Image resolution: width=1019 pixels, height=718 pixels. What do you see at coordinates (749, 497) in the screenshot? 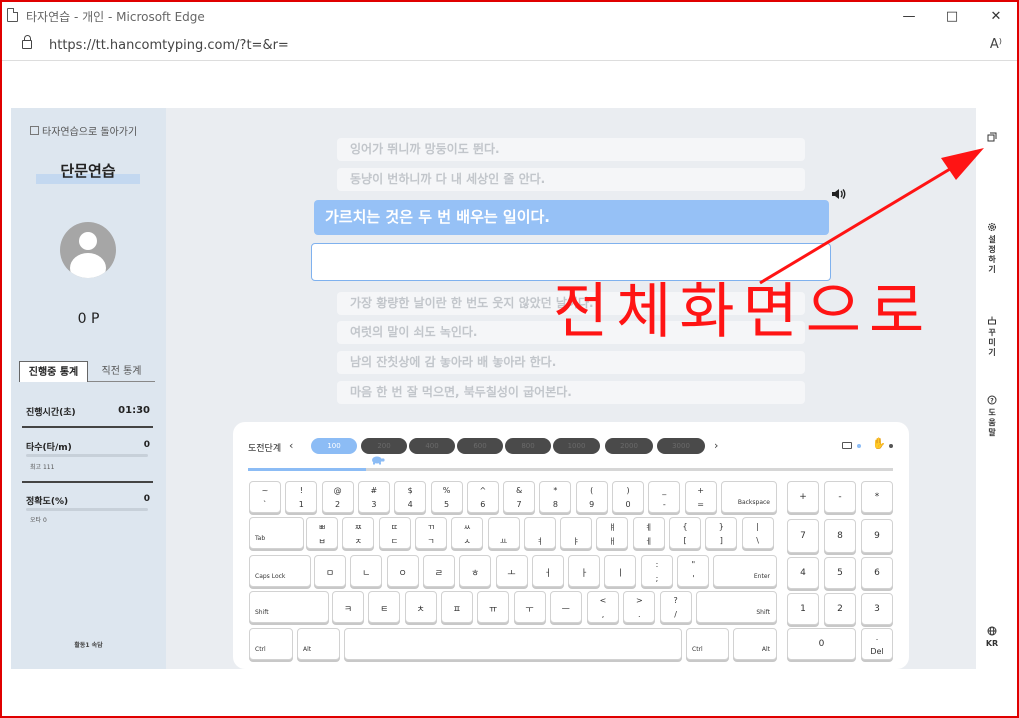
I see `backspace-key: Backspace` at bounding box center [749, 497].